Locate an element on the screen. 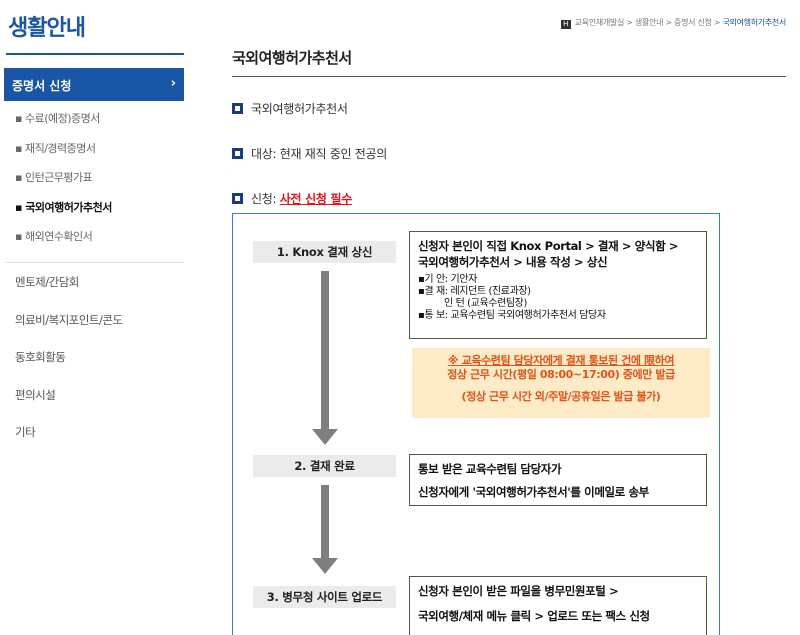 The image size is (800, 635). section-label: 대상: 현재 재직 중인 전공의 is located at coordinates (319, 154).